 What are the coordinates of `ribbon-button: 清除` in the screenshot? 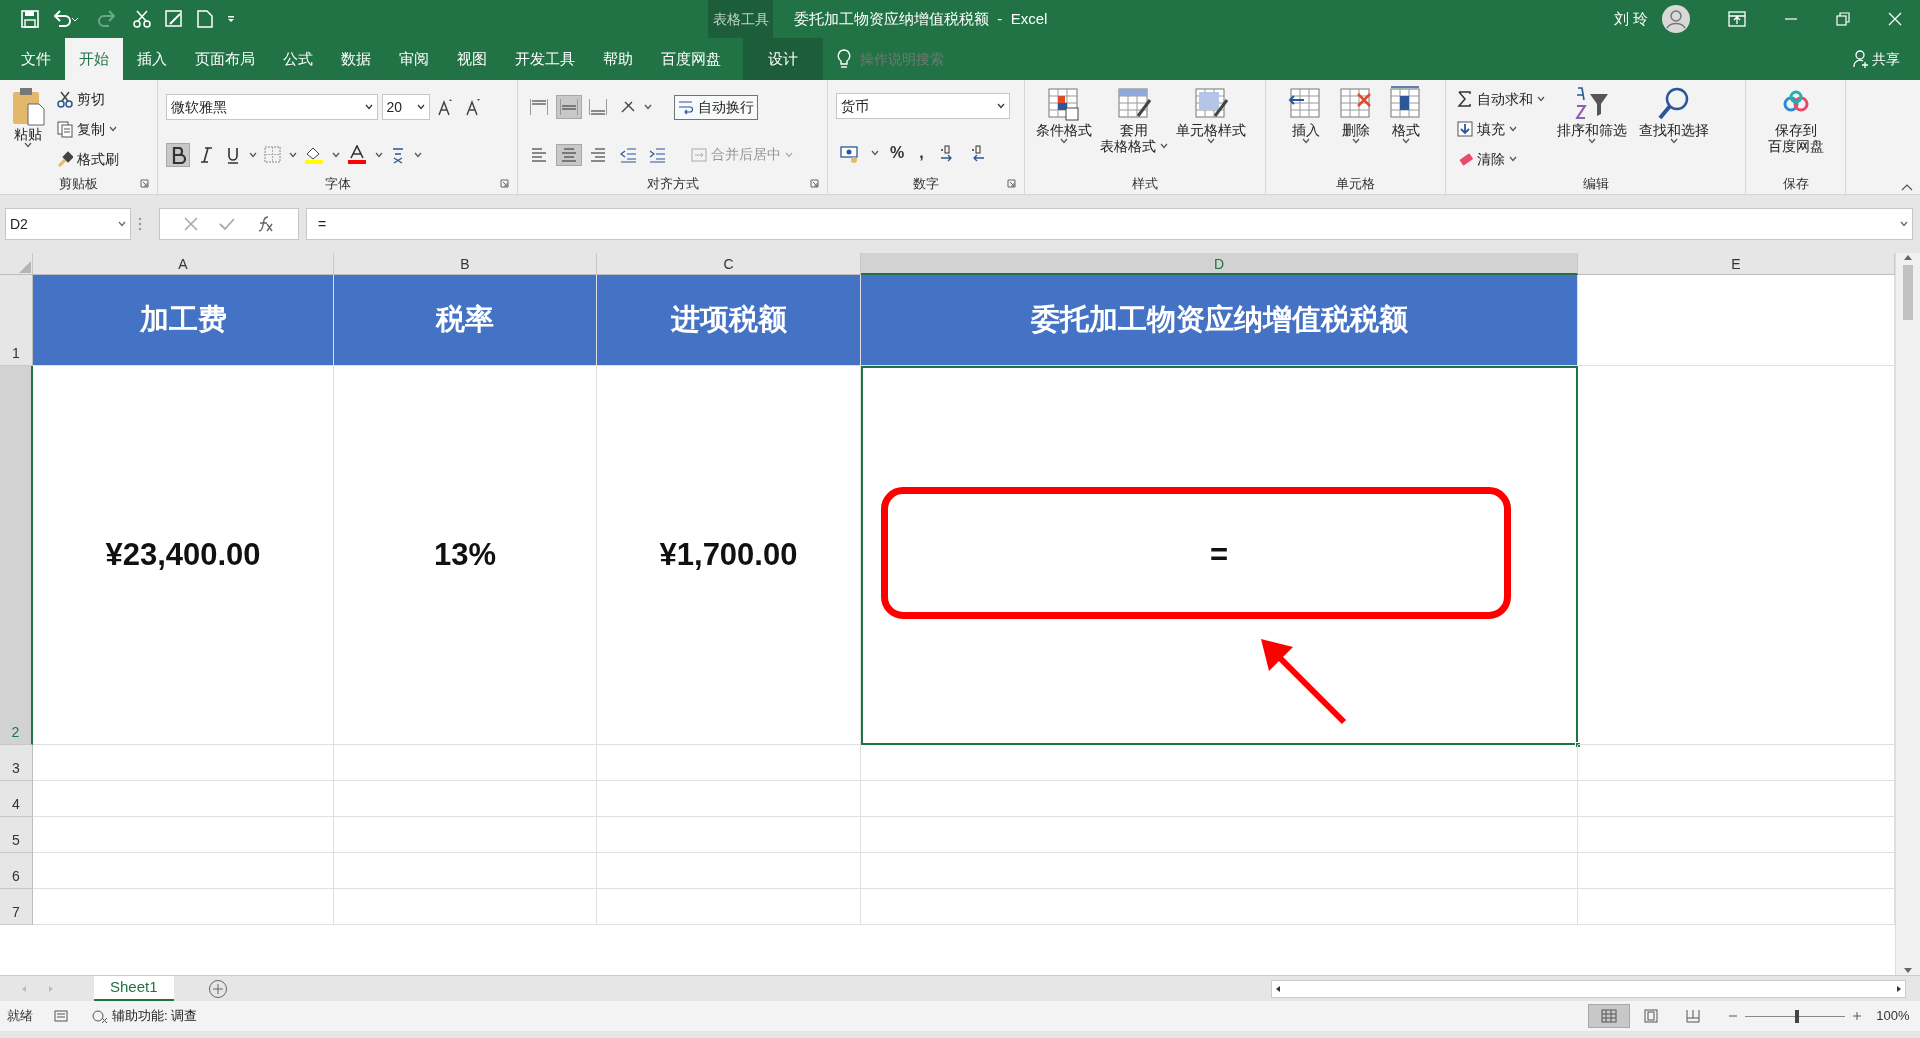 It's located at (1501, 159).